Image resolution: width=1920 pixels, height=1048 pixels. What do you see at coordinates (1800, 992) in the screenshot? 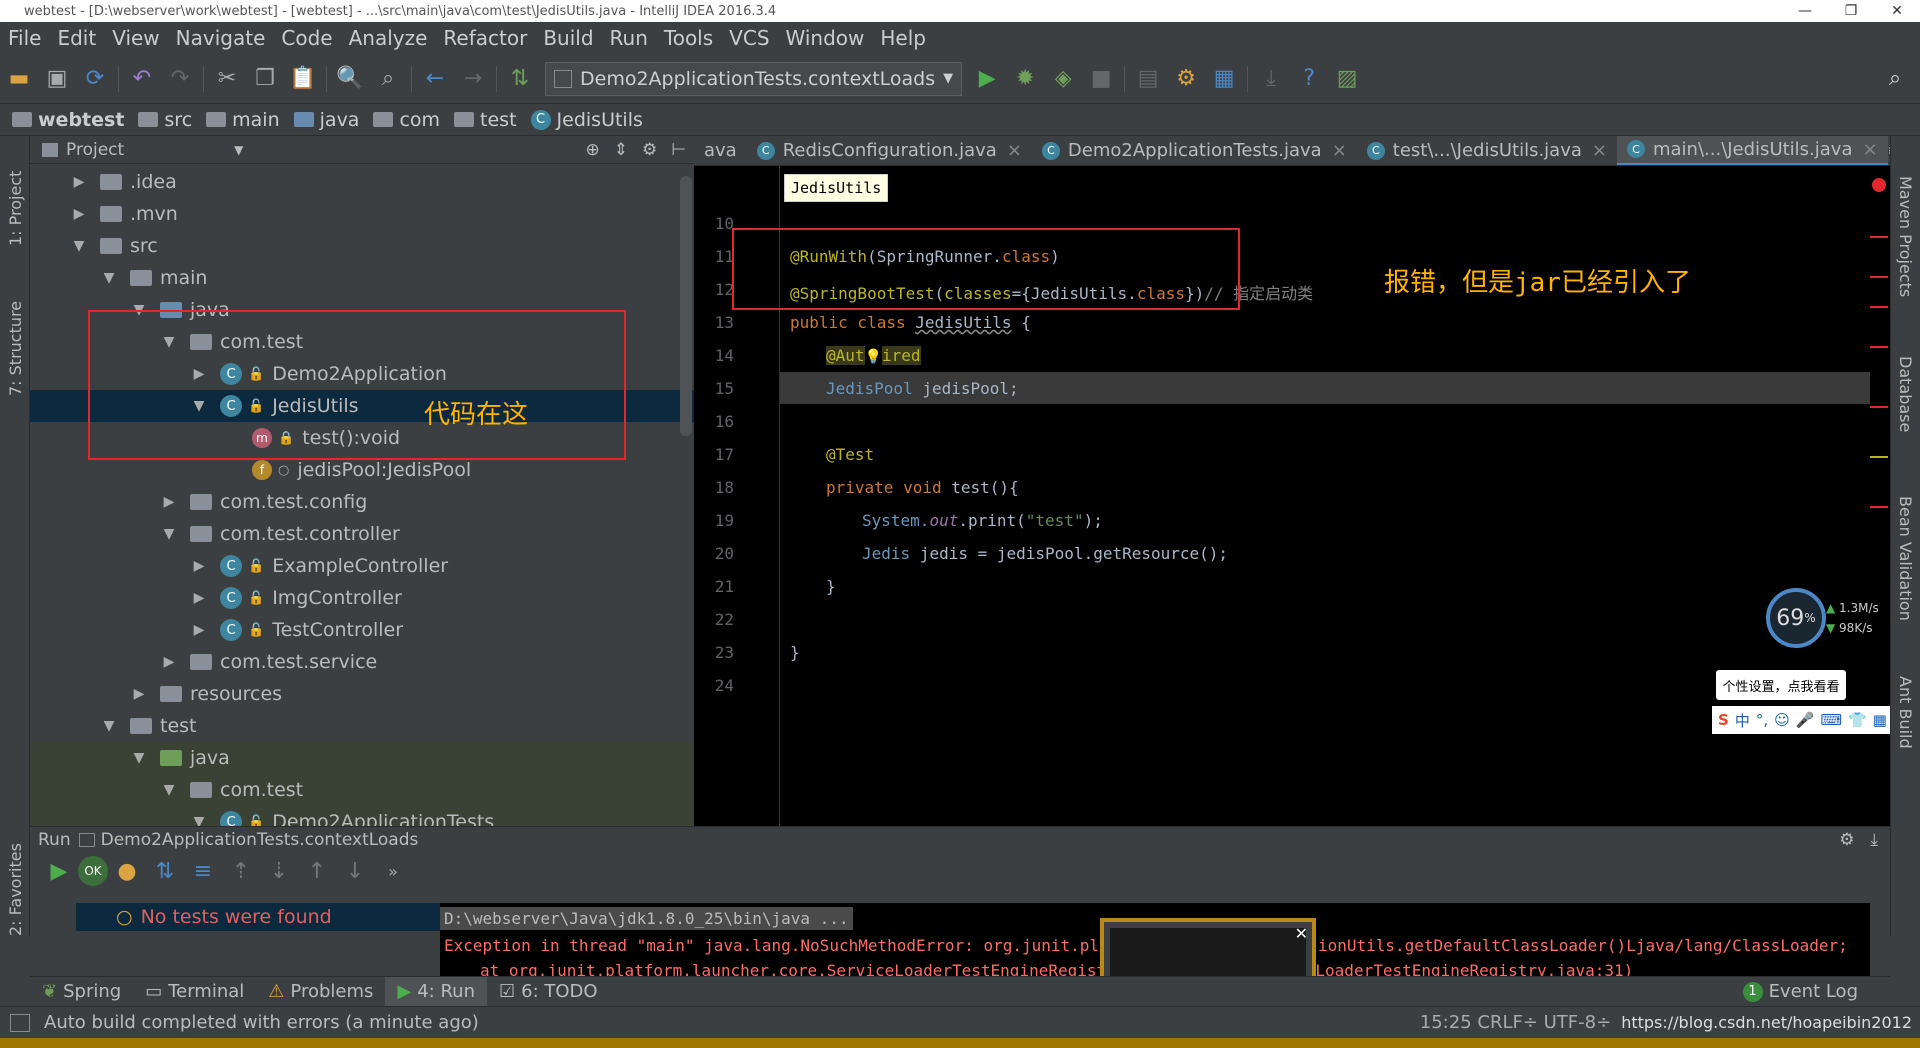
I see `event-log-button: 1 Event Log` at bounding box center [1800, 992].